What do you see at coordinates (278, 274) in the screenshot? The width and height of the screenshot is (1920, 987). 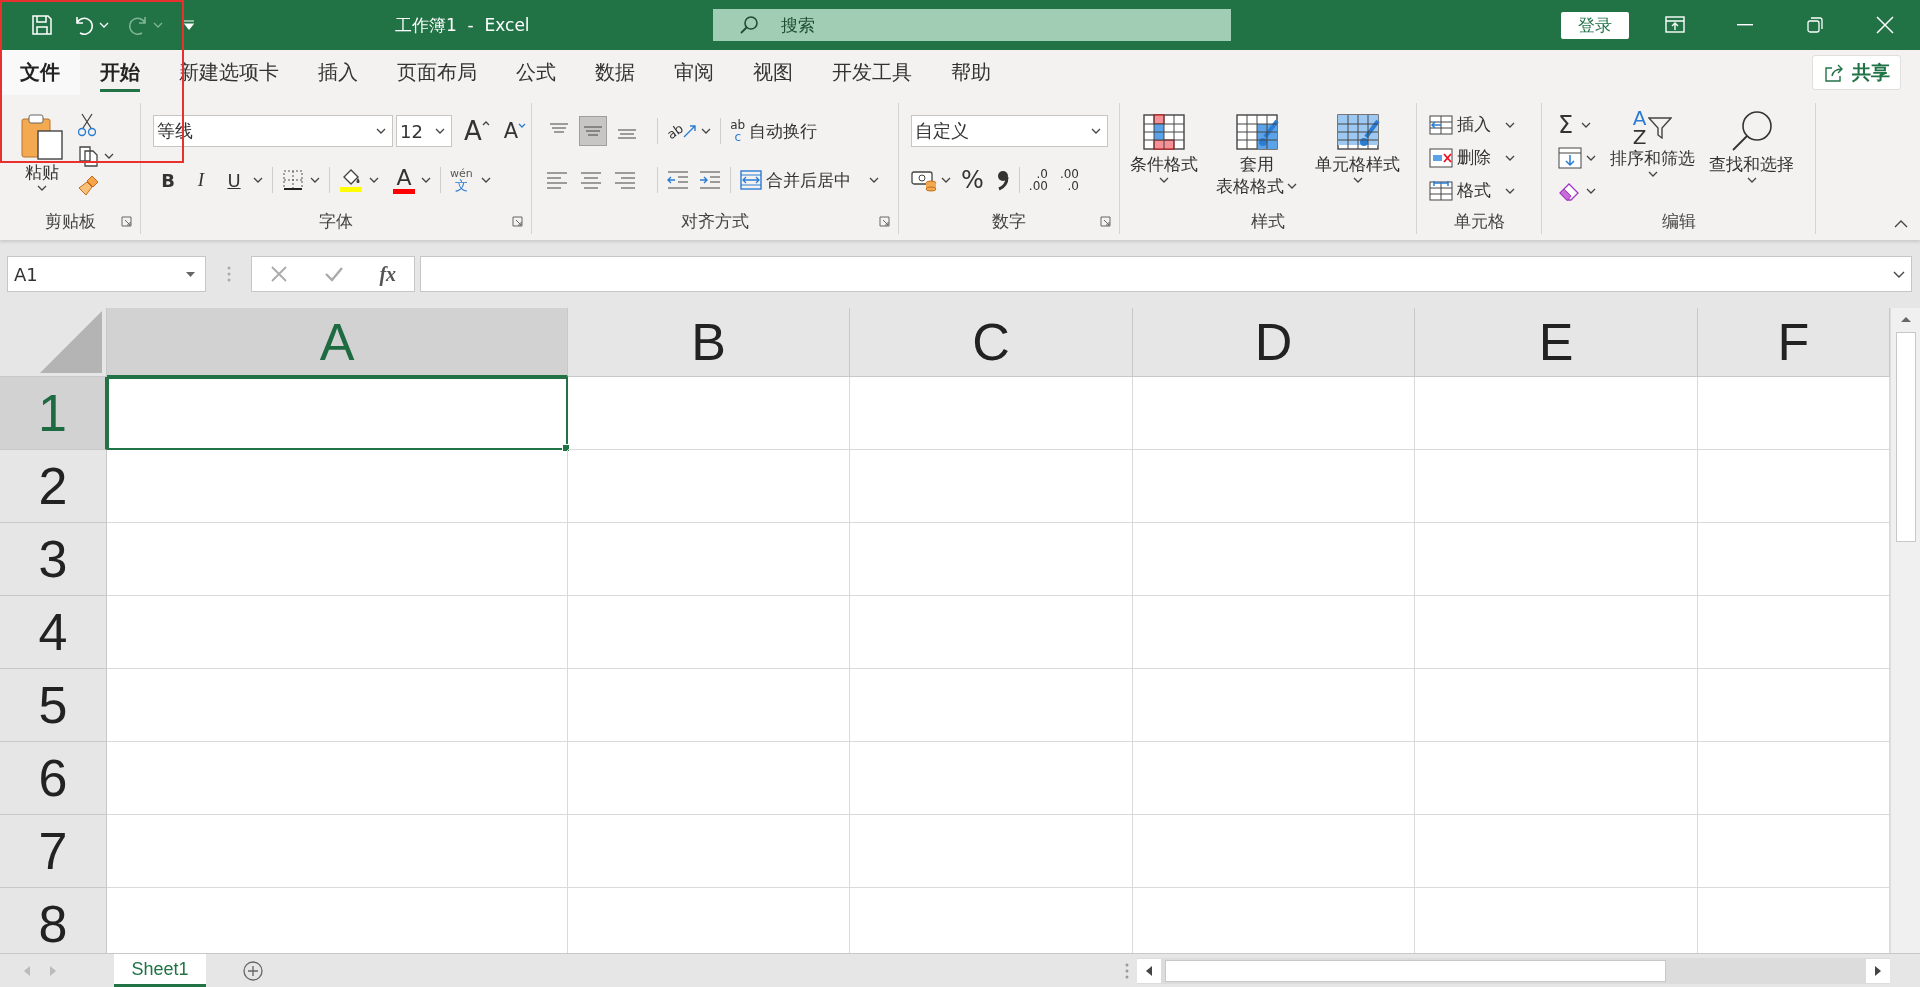 I see `cancel-icon` at bounding box center [278, 274].